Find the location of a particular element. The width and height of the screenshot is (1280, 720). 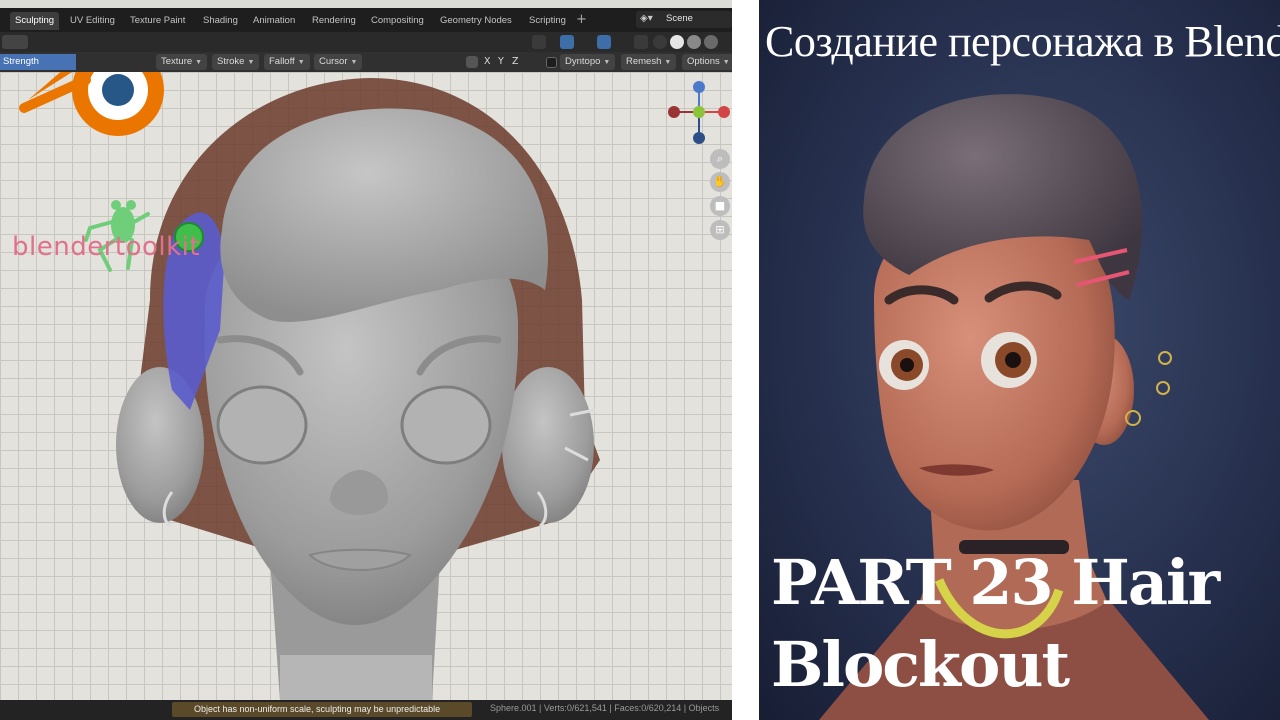

texture-dropdown: Texture ▼ is located at coordinates (182, 62).